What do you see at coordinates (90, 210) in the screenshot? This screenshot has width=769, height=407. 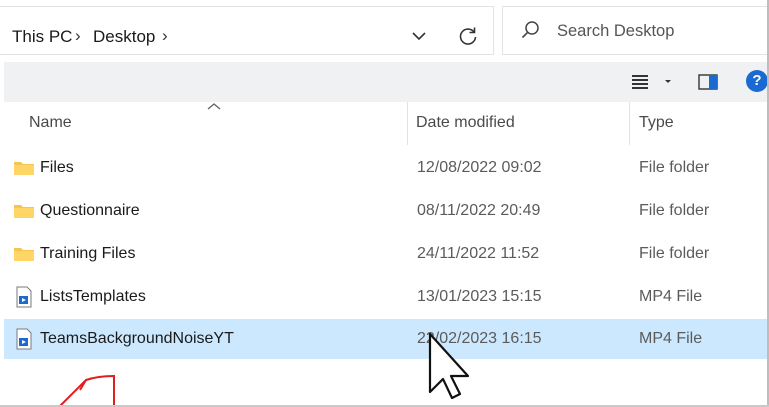 I see `file-name: Questionnaire` at bounding box center [90, 210].